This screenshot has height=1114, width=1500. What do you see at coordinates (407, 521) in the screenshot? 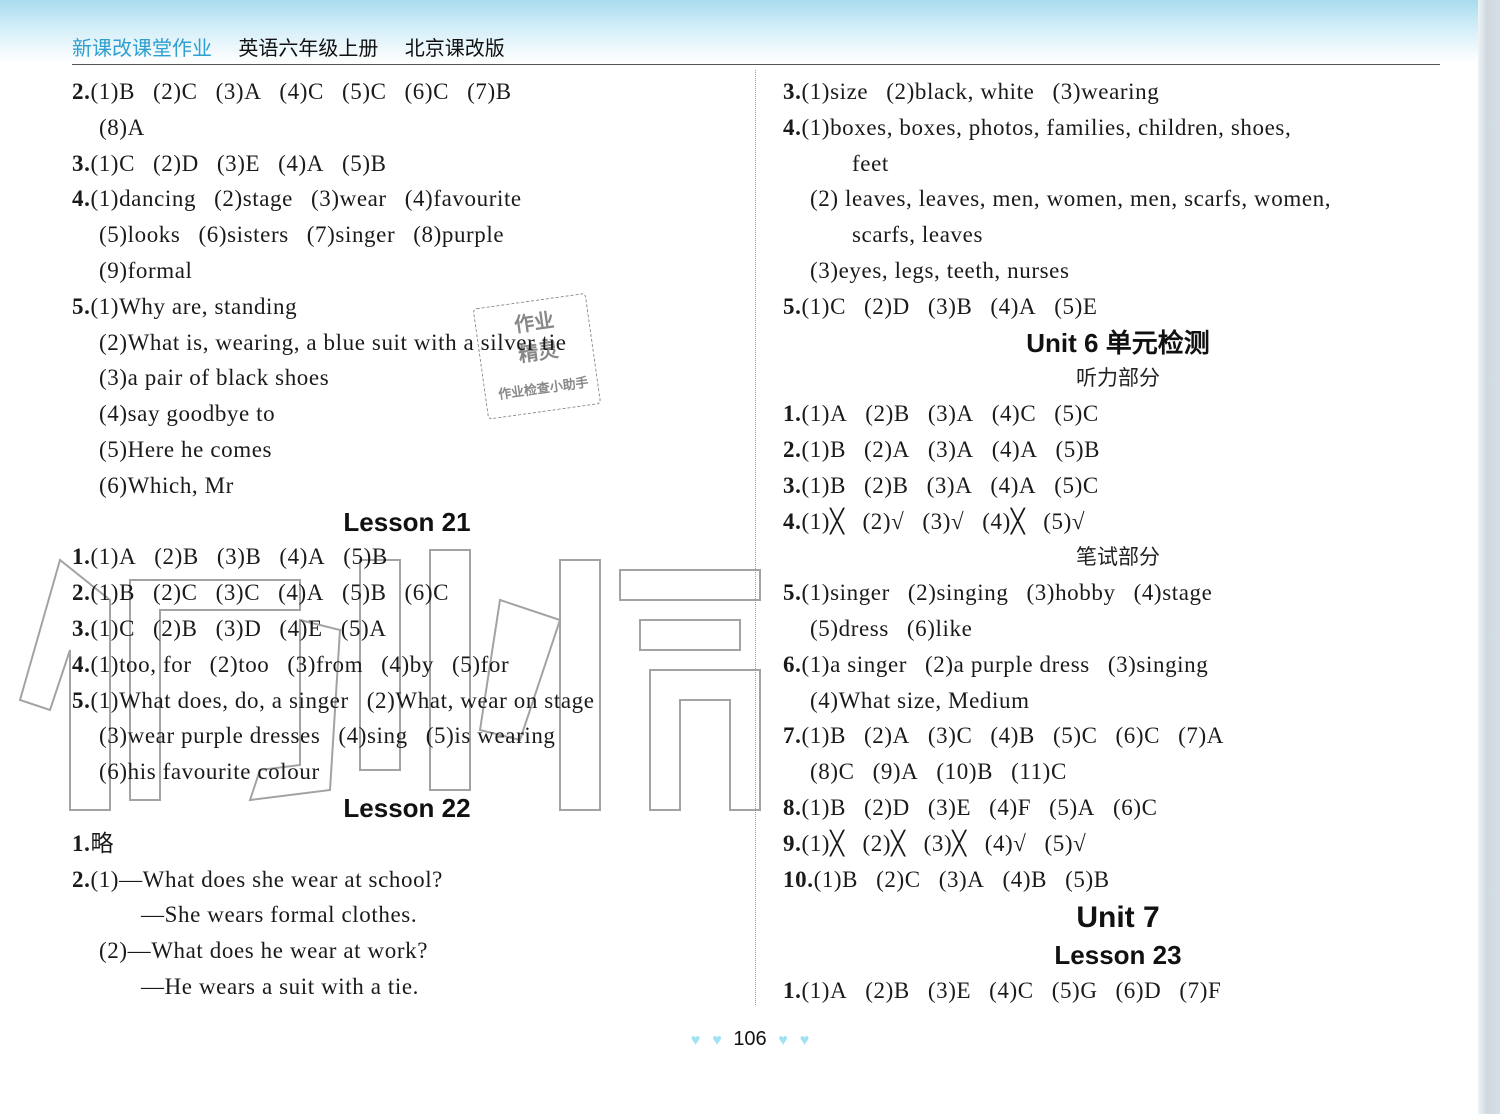
I see `lesson-heading: Lesson 21` at bounding box center [407, 521].